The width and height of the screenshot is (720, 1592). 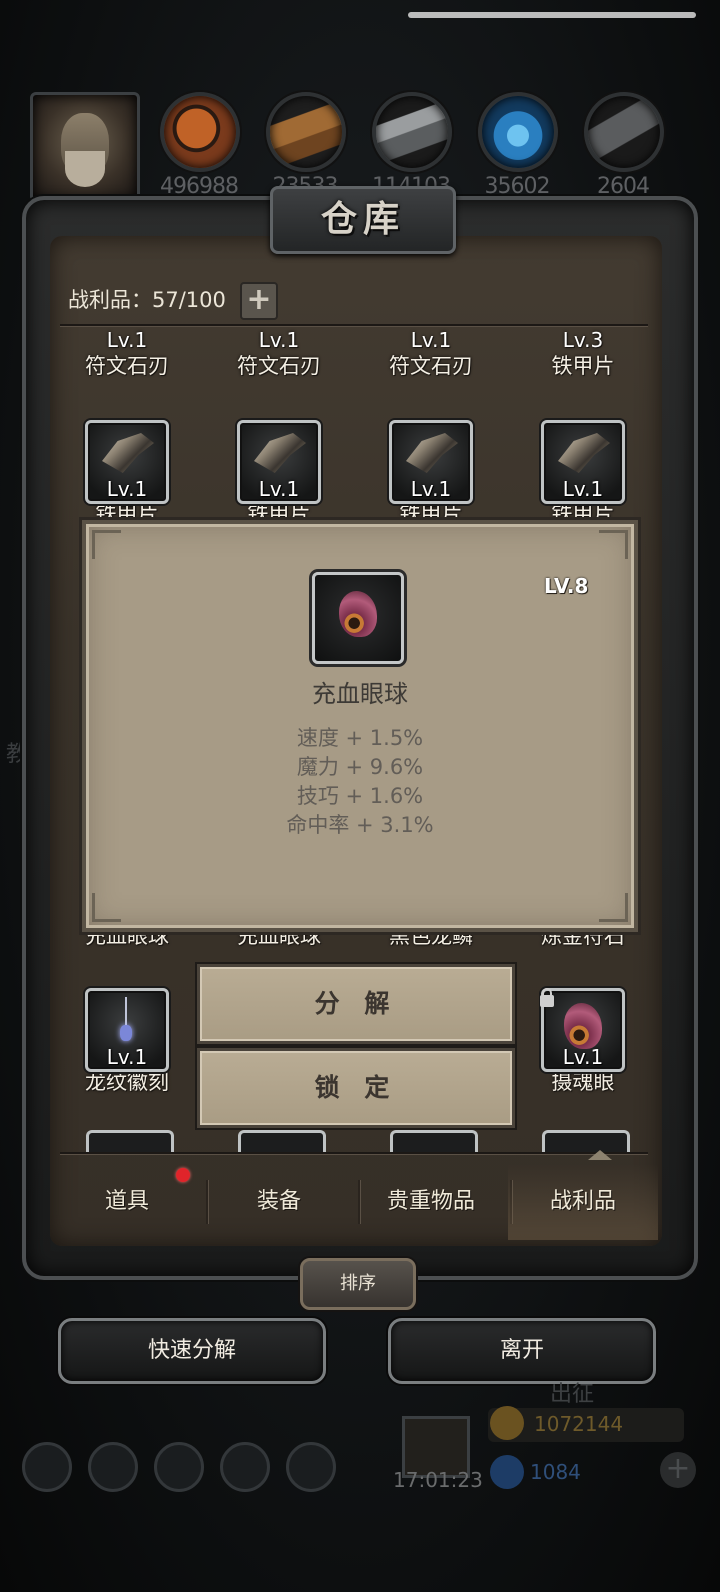 What do you see at coordinates (583, 340) in the screenshot?
I see `item-level: Lv.3` at bounding box center [583, 340].